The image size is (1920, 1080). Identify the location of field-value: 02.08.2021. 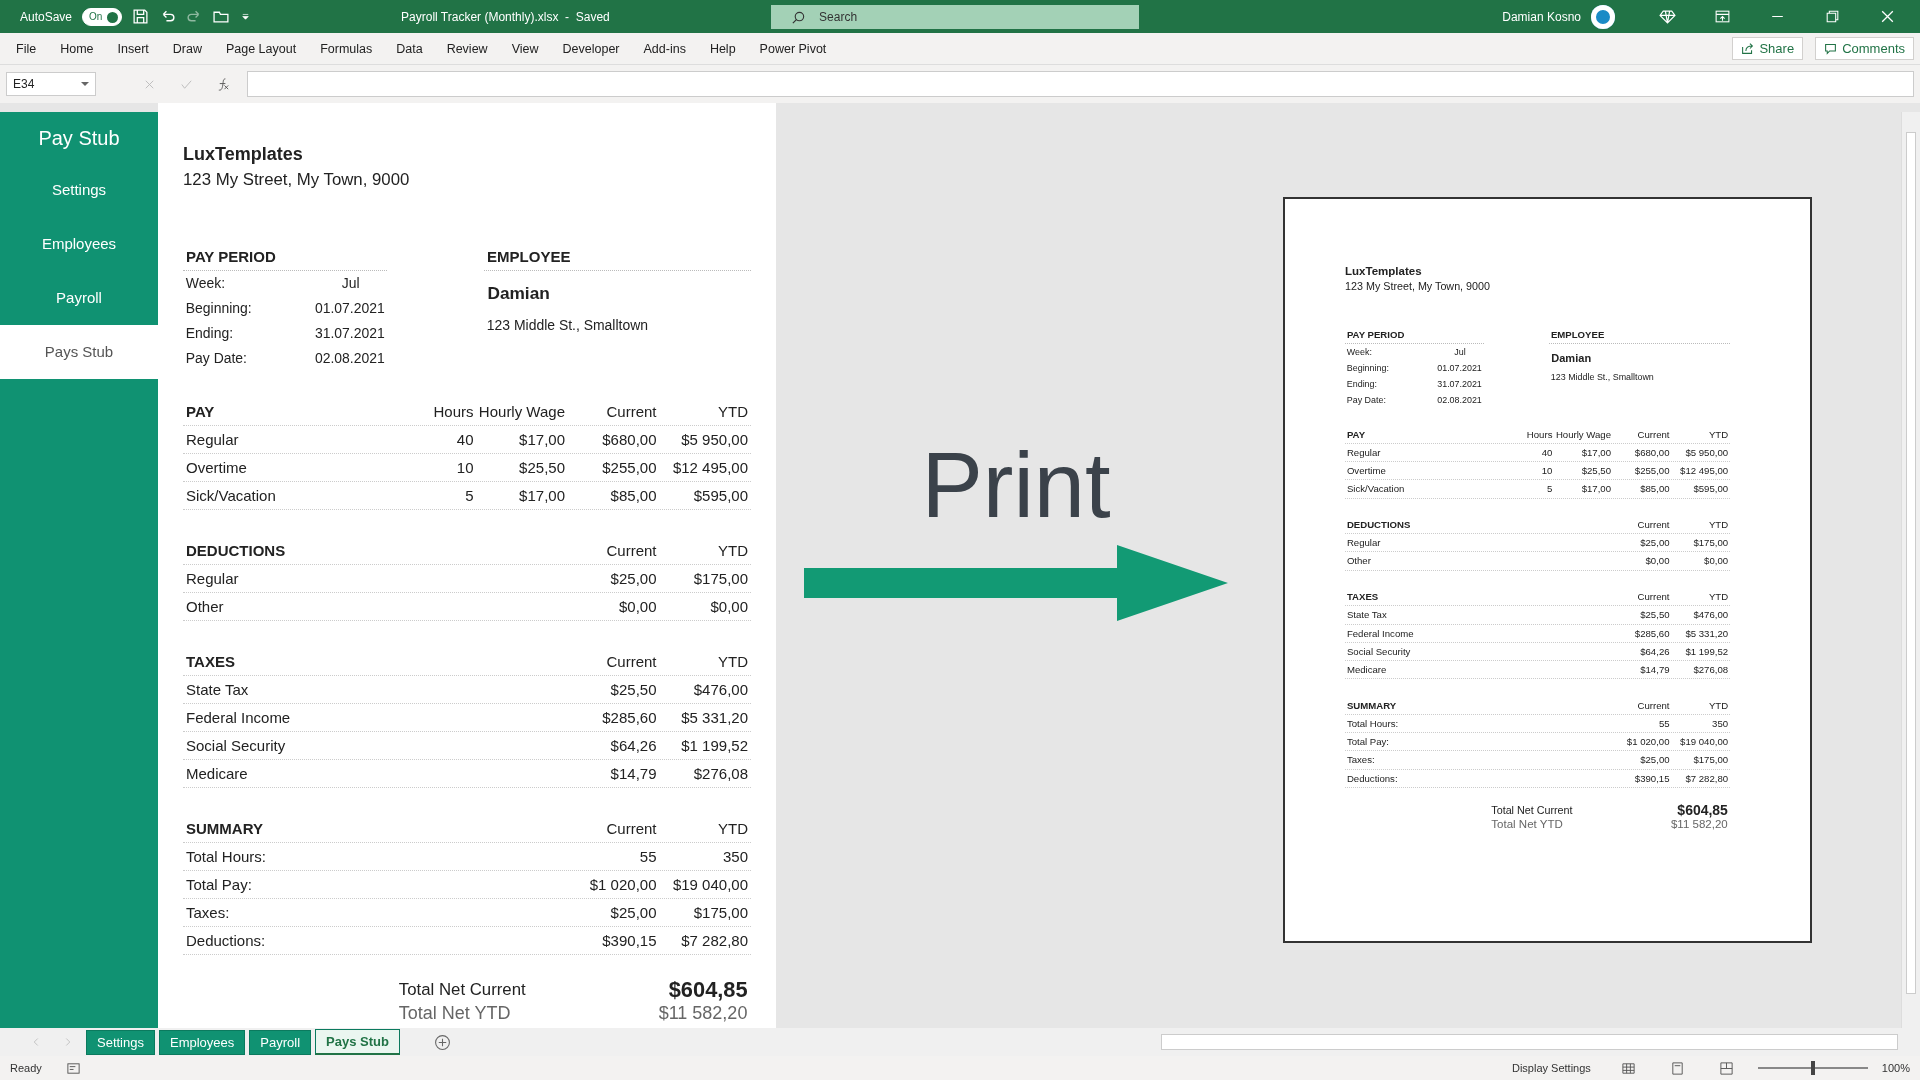
(1459, 401).